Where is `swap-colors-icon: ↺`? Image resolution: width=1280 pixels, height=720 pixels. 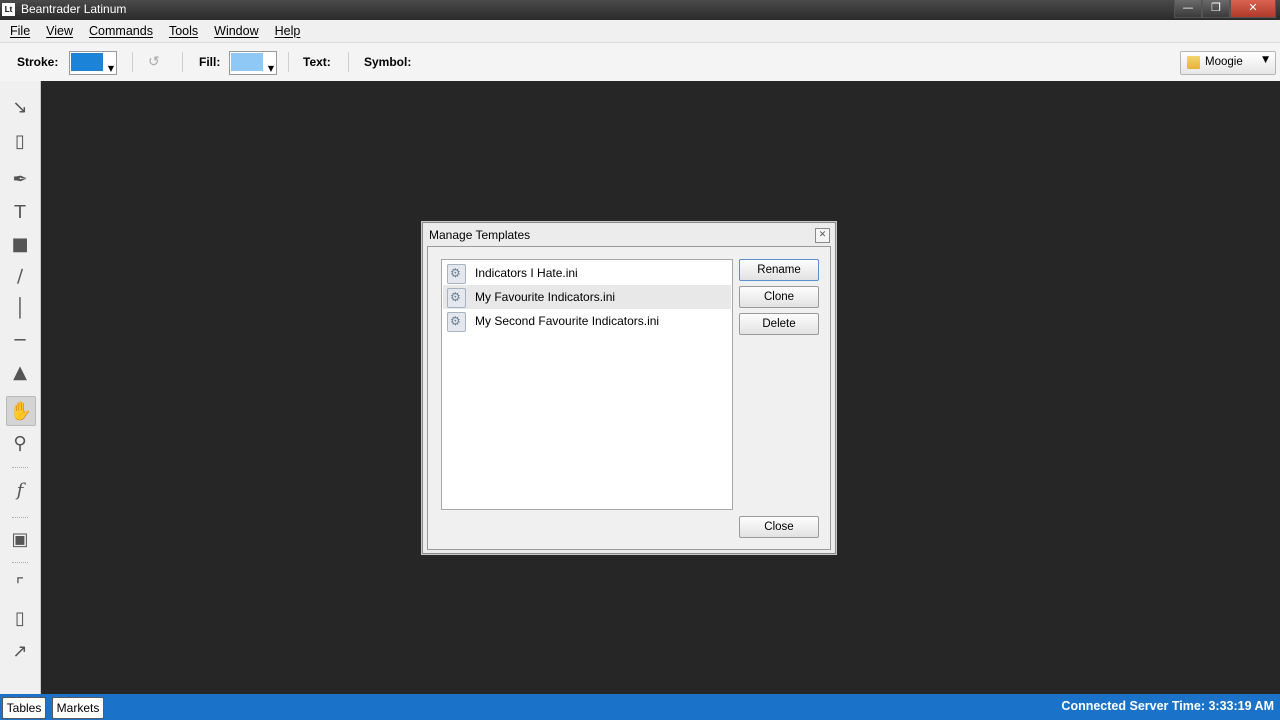
swap-colors-icon: ↺ is located at coordinates (154, 62).